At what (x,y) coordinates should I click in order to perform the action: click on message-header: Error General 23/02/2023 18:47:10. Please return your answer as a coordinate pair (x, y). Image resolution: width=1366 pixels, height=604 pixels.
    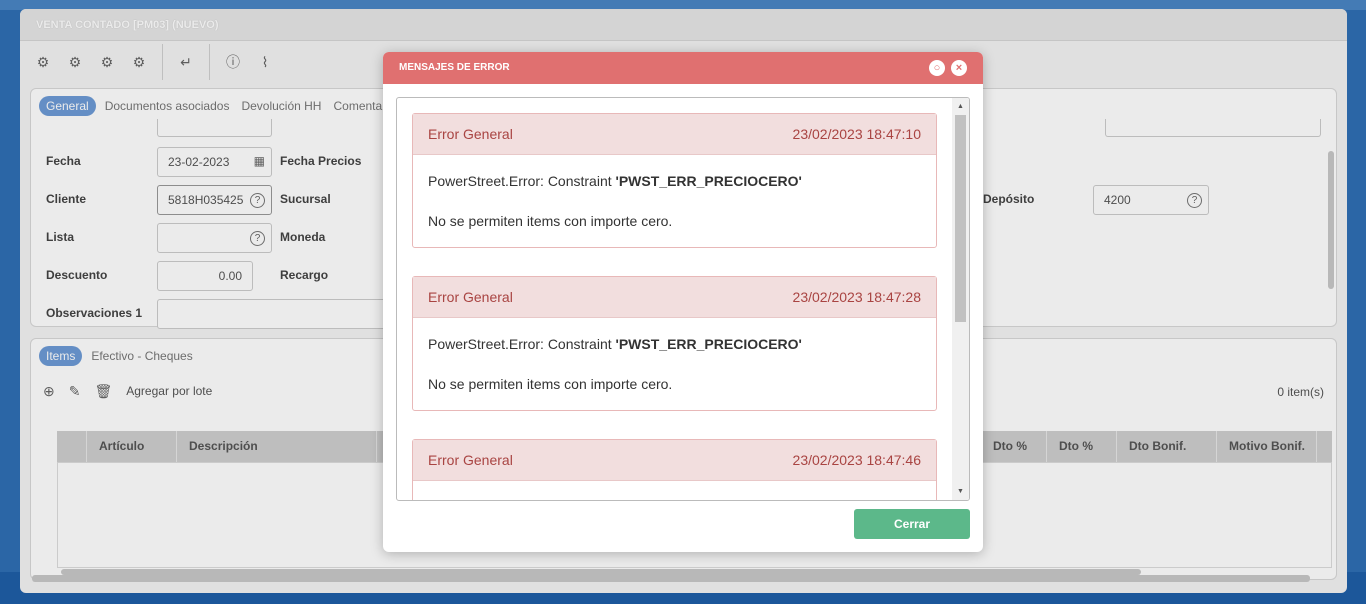
    Looking at the image, I should click on (674, 134).